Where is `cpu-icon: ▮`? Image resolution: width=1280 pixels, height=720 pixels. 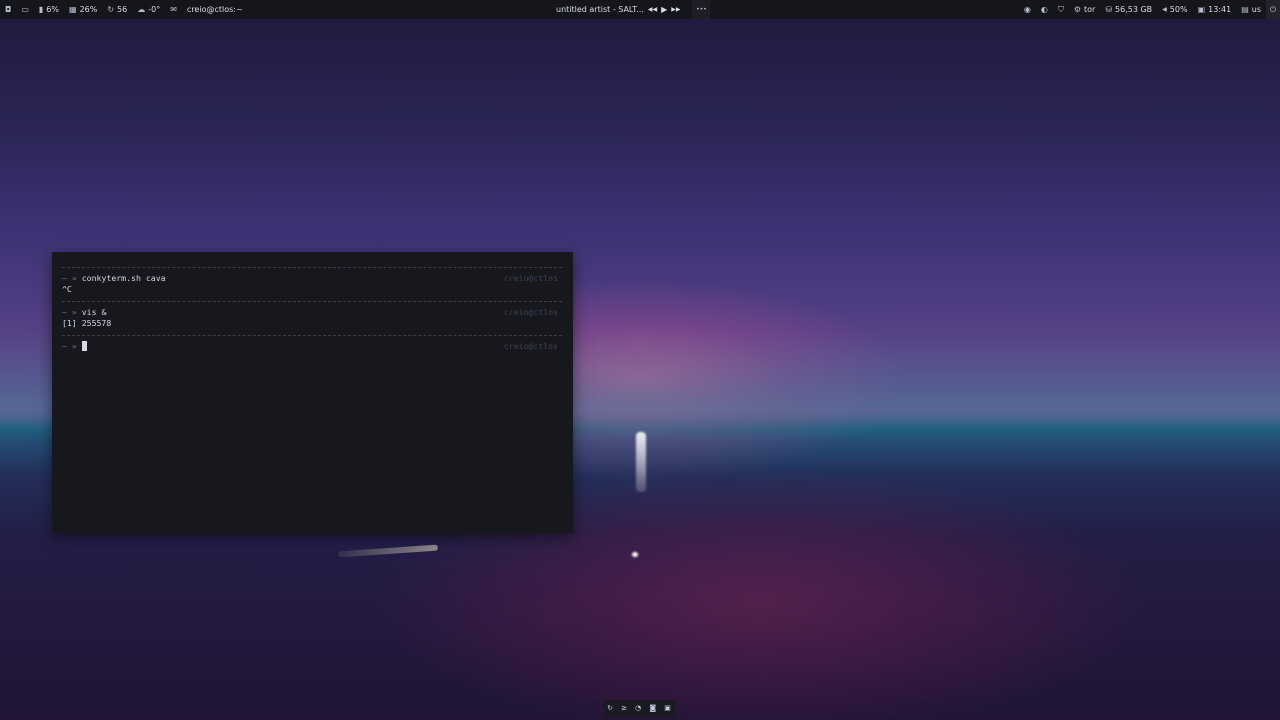
cpu-icon: ▮ is located at coordinates (41, 9).